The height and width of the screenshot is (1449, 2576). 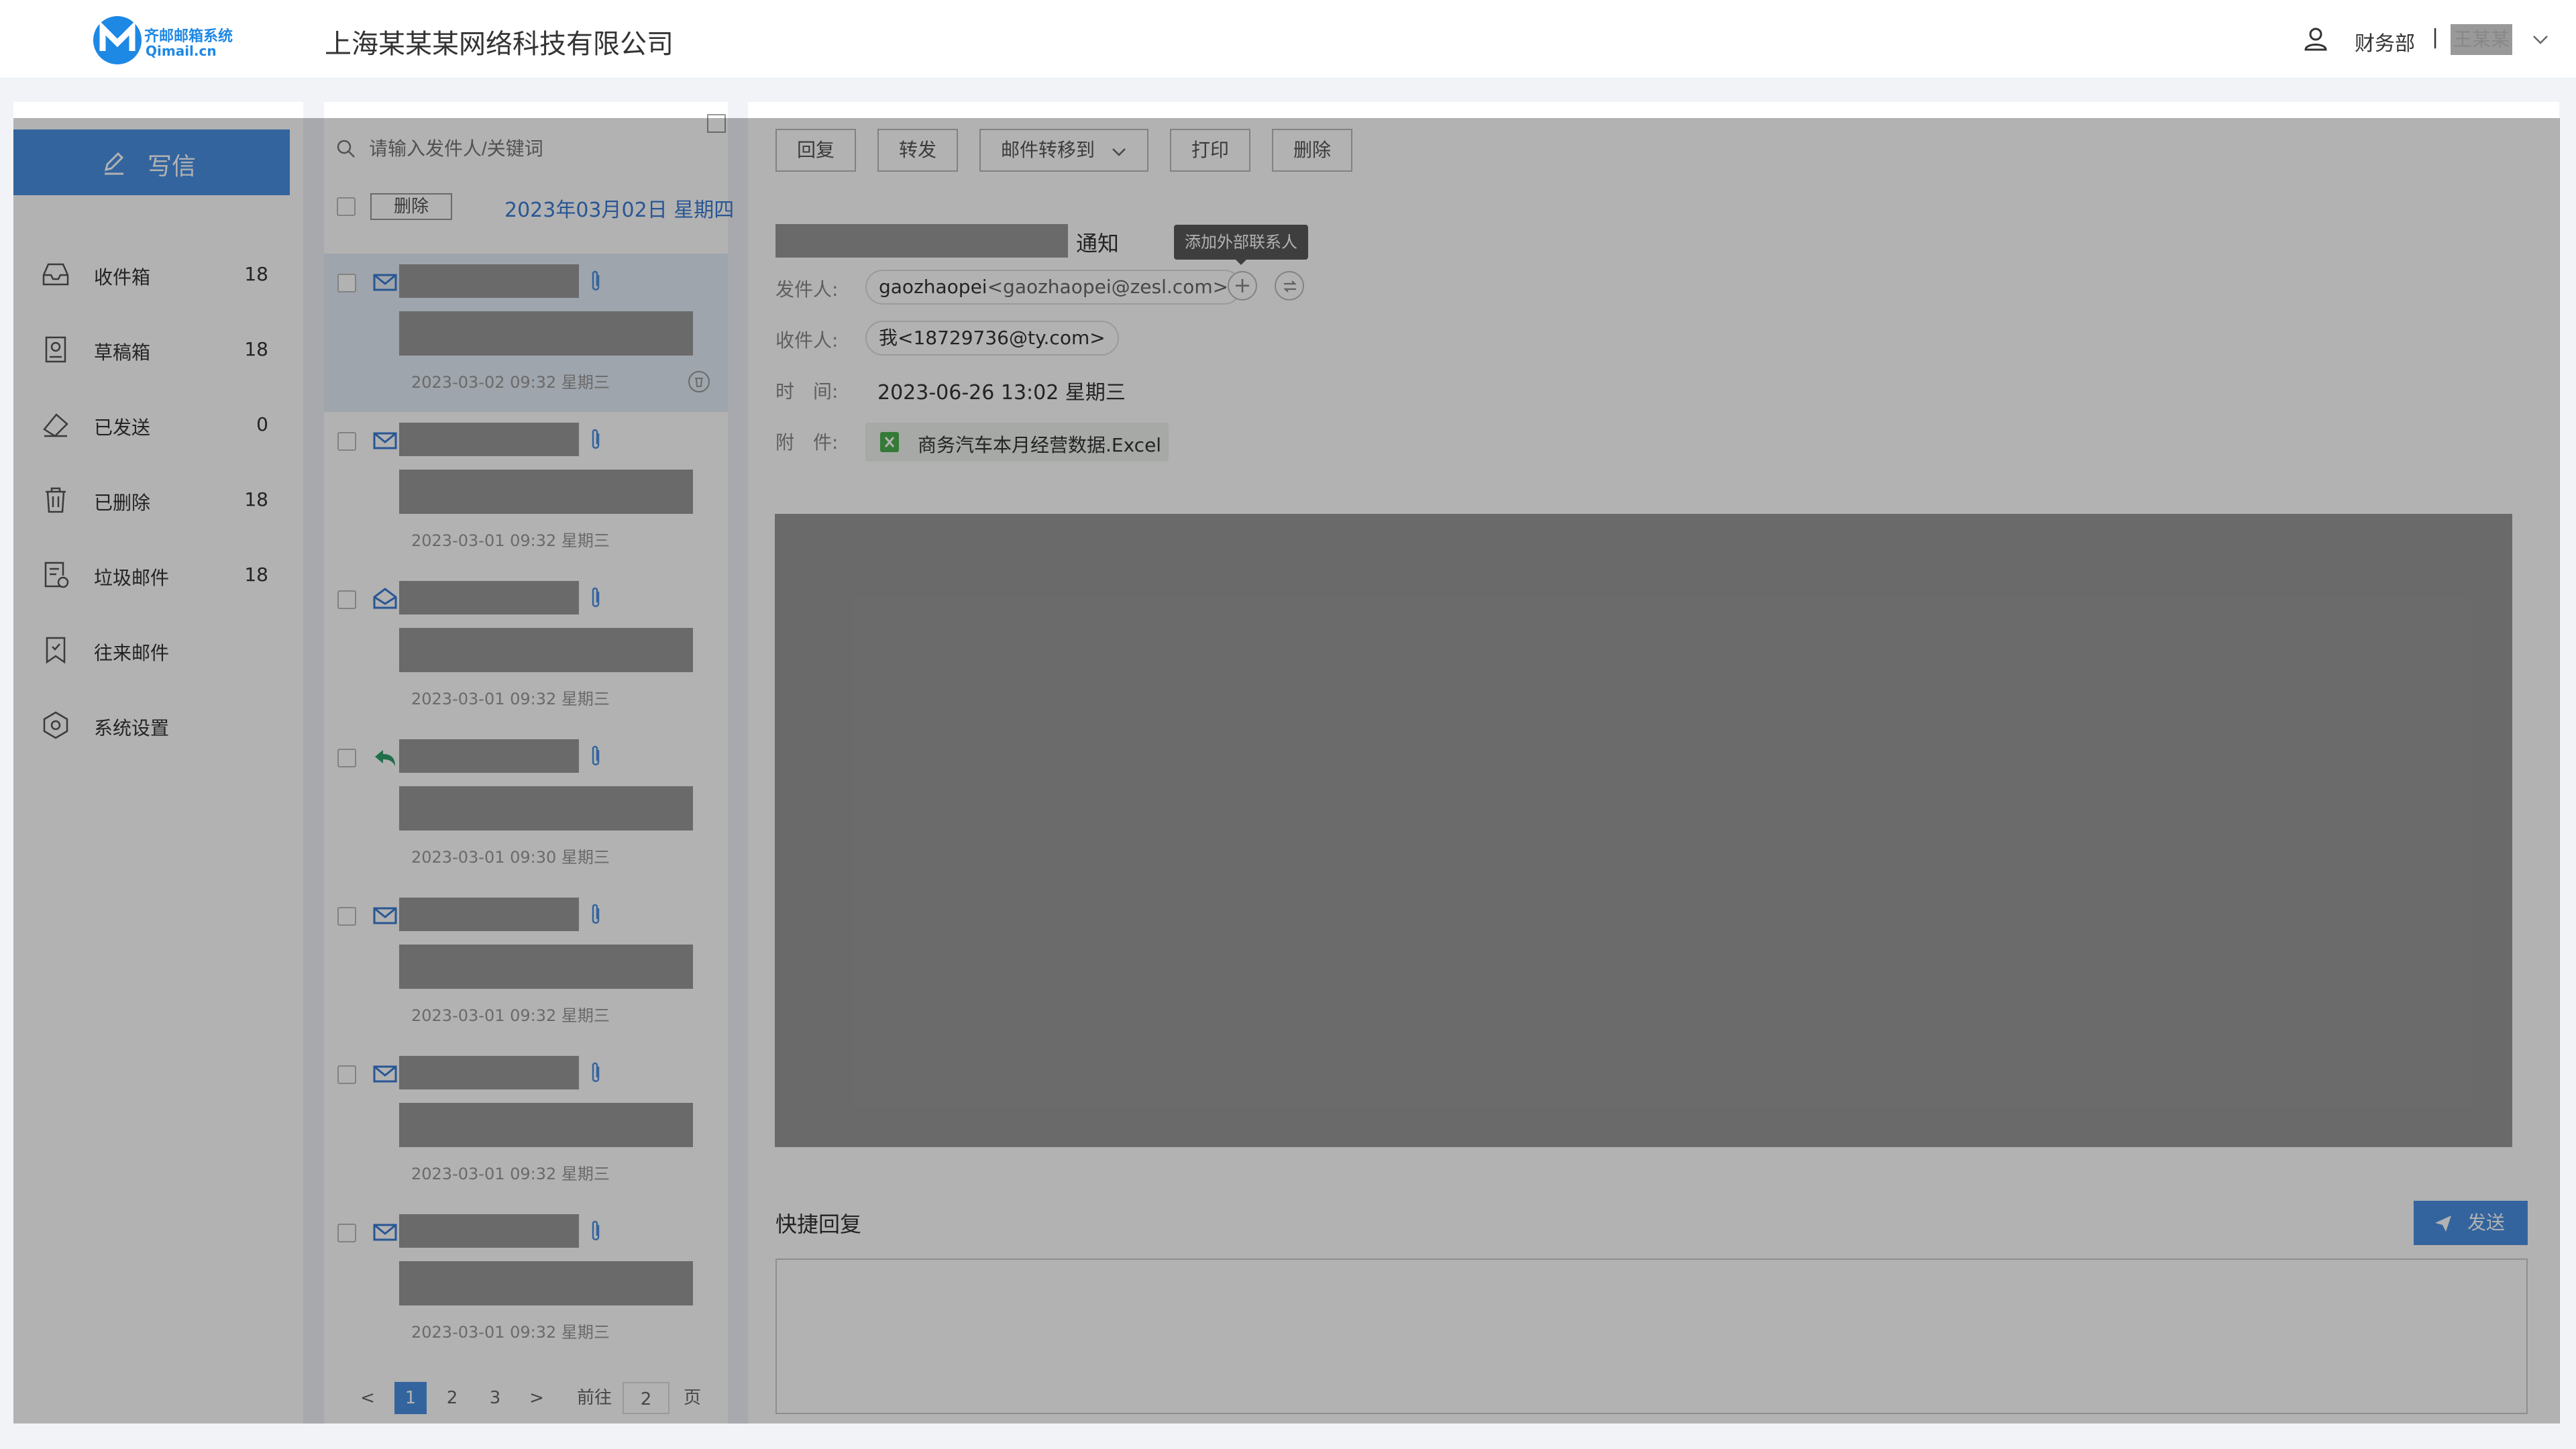 I want to click on pagination-page-suffix: 页, so click(x=692, y=1398).